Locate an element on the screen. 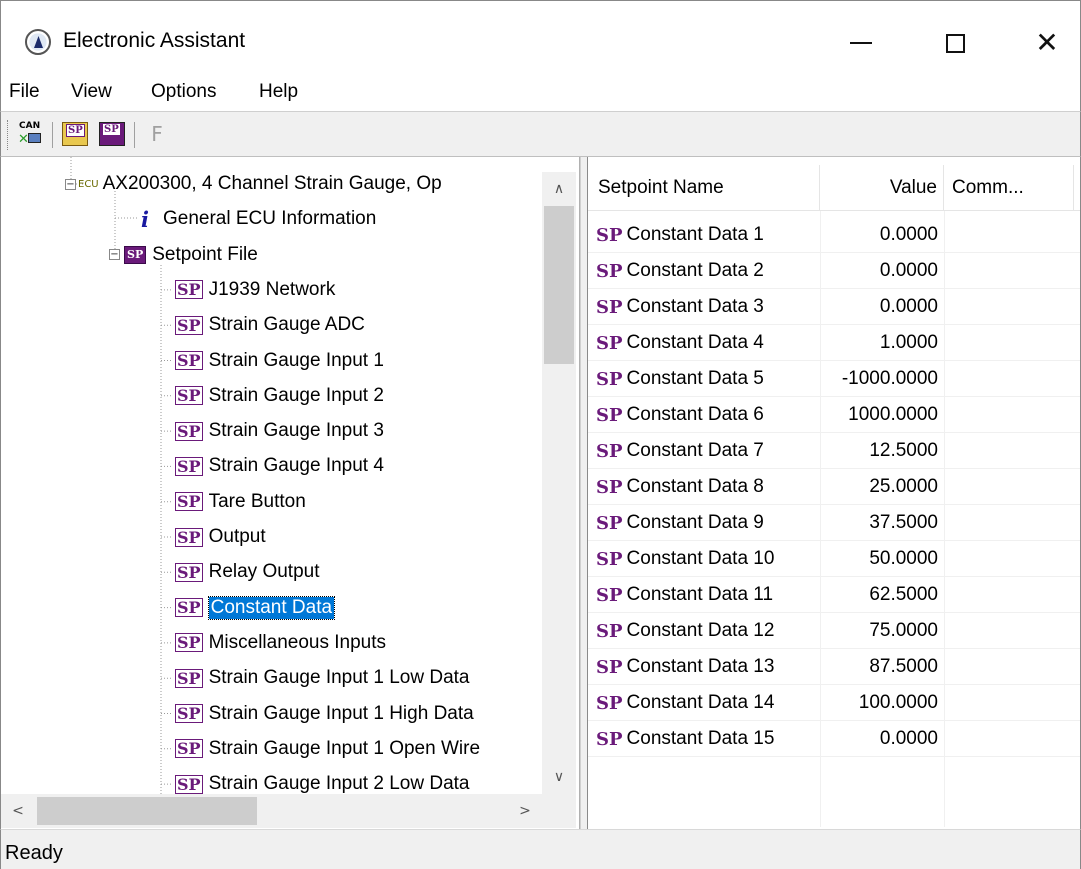 The width and height of the screenshot is (1081, 869). scroll-left-icon: < is located at coordinates (18, 811).